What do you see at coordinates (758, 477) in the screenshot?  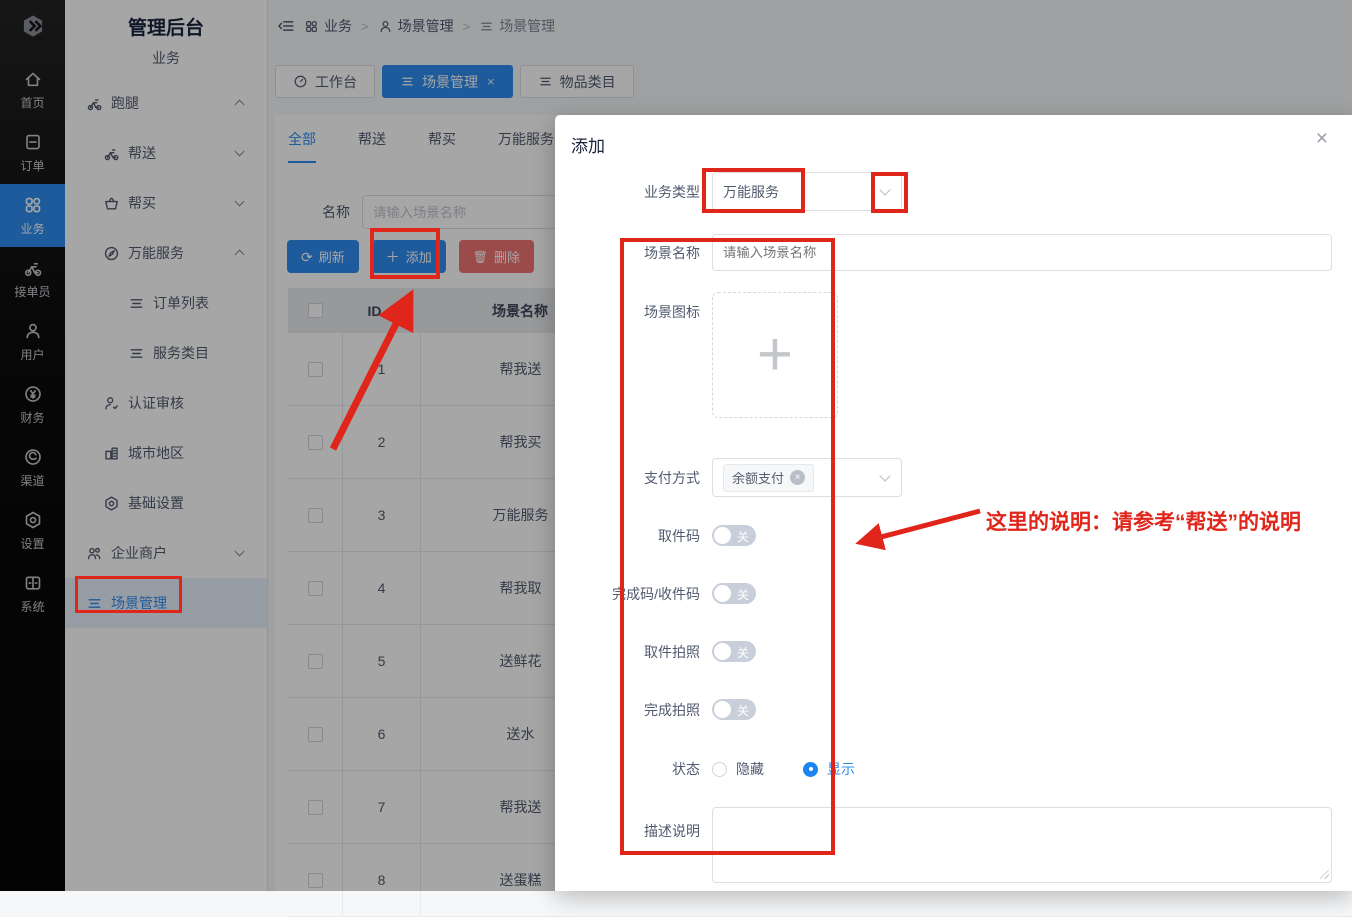 I see `tag-label: 余额支付` at bounding box center [758, 477].